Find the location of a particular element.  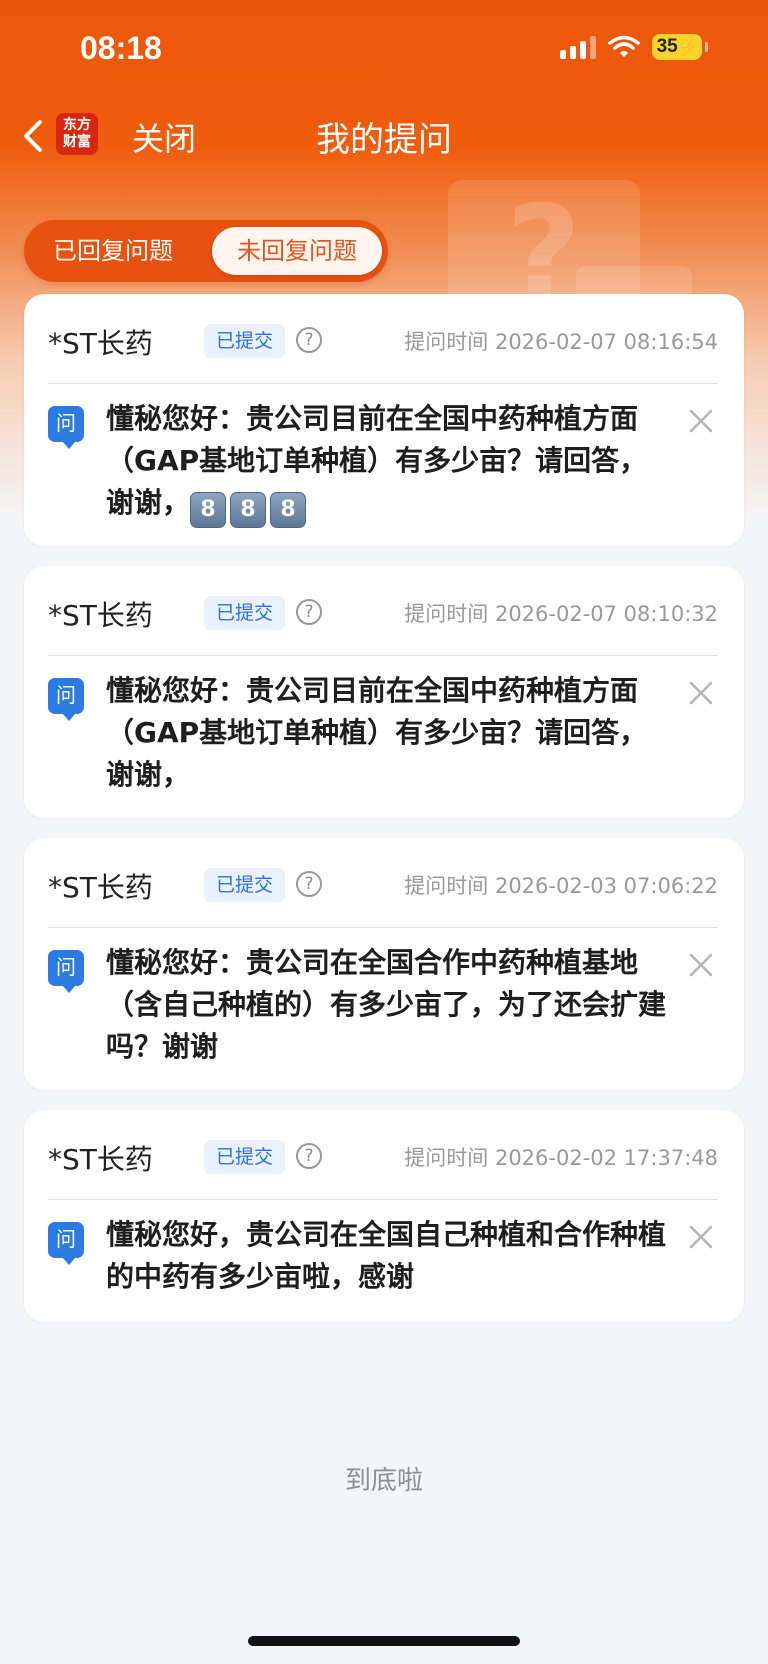

question-time: 提问时间 2026-02-07 08:10:32 is located at coordinates (561, 614).